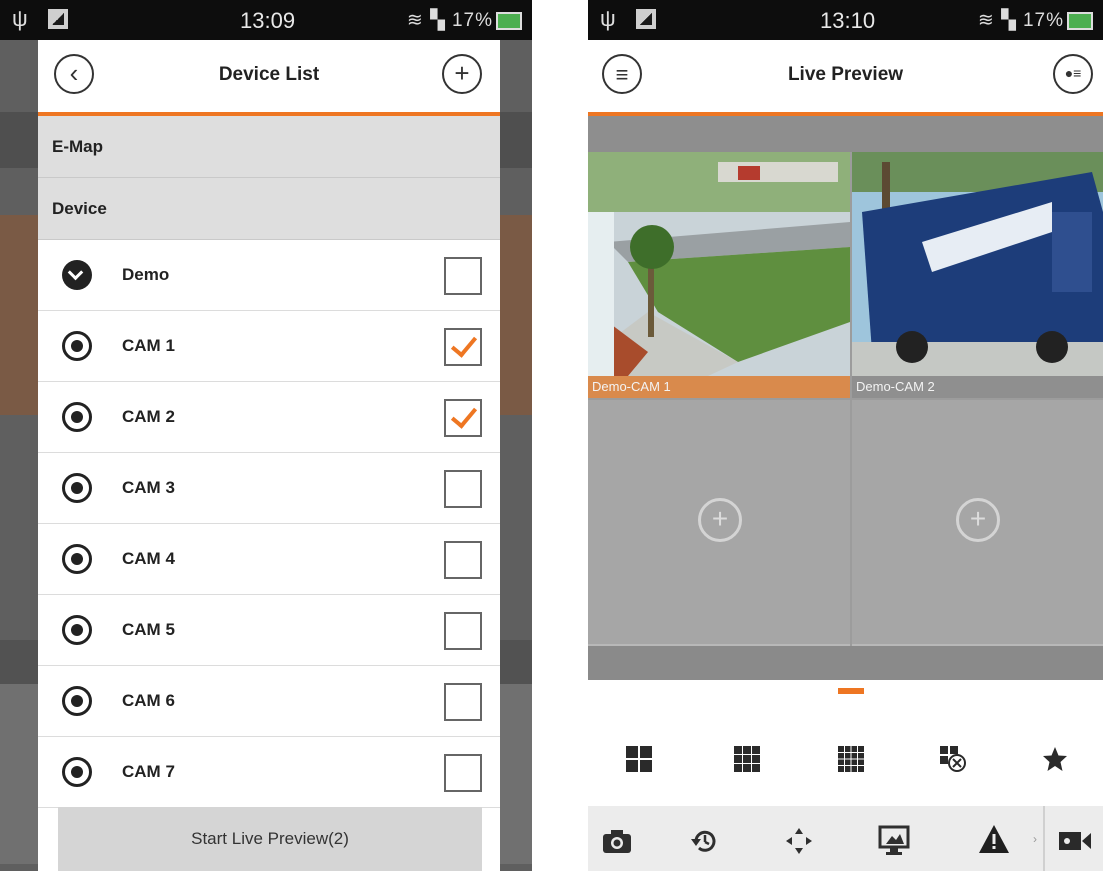 The width and height of the screenshot is (1103, 871). Describe the element at coordinates (148, 558) in the screenshot. I see `device-row-label: CAM 4` at that location.